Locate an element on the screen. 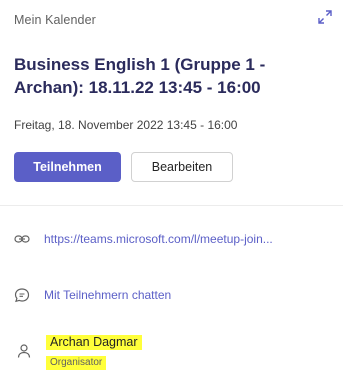  meeting-datetime: Freitag, 18. November 2022 13:45 - 16:00 is located at coordinates (126, 125).